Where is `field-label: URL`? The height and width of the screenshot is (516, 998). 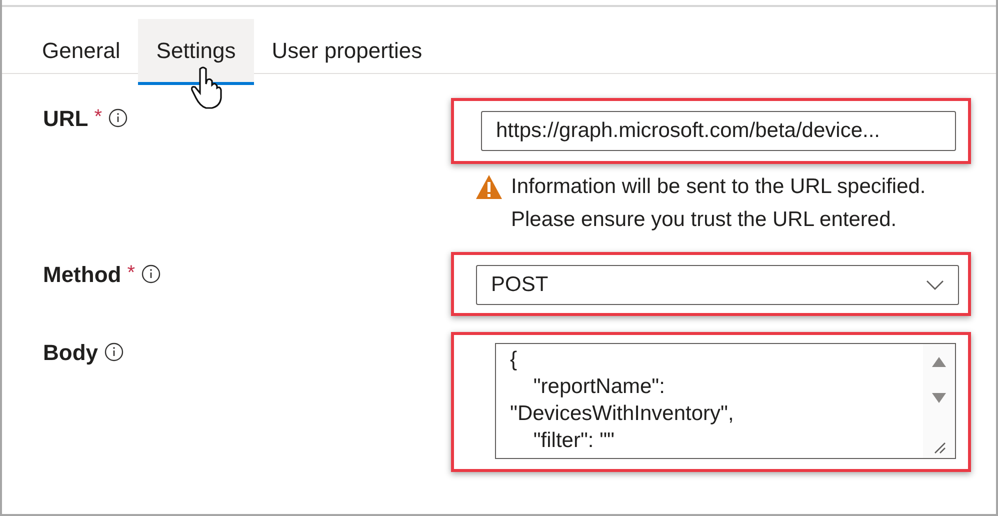
field-label: URL is located at coordinates (65, 119).